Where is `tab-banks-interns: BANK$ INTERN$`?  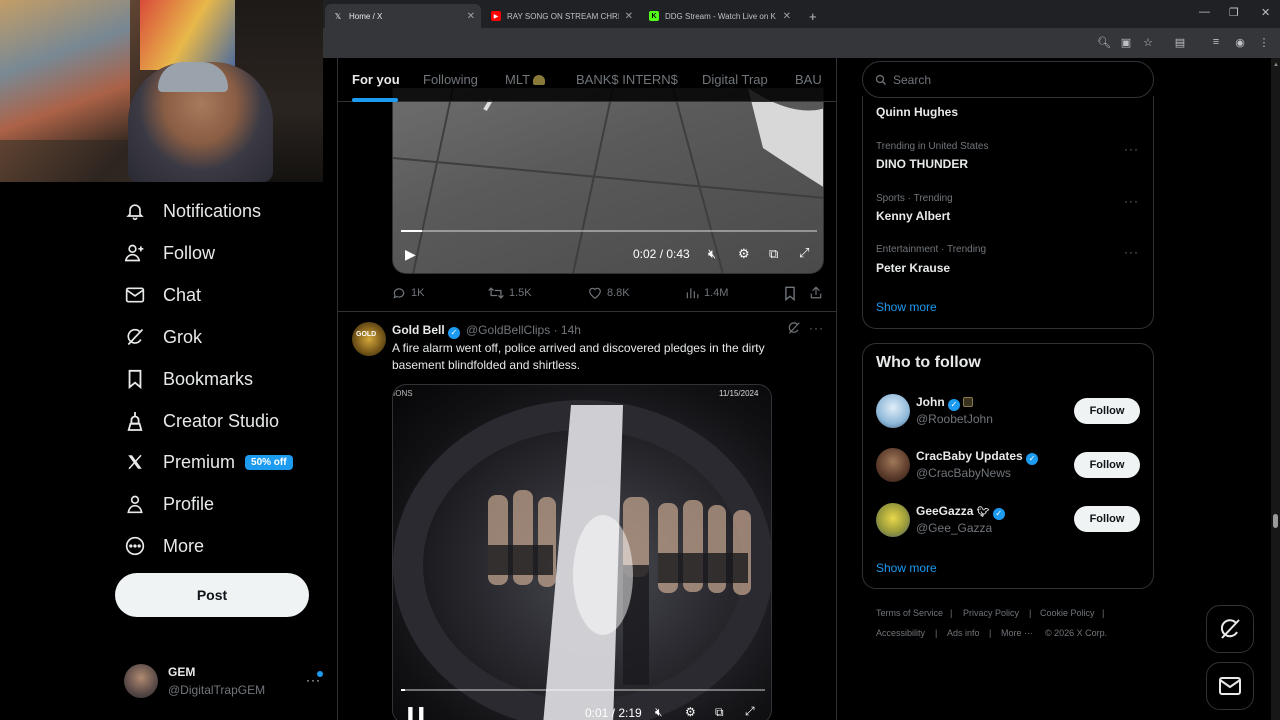
tab-banks-interns: BANK$ INTERN$ is located at coordinates (627, 79).